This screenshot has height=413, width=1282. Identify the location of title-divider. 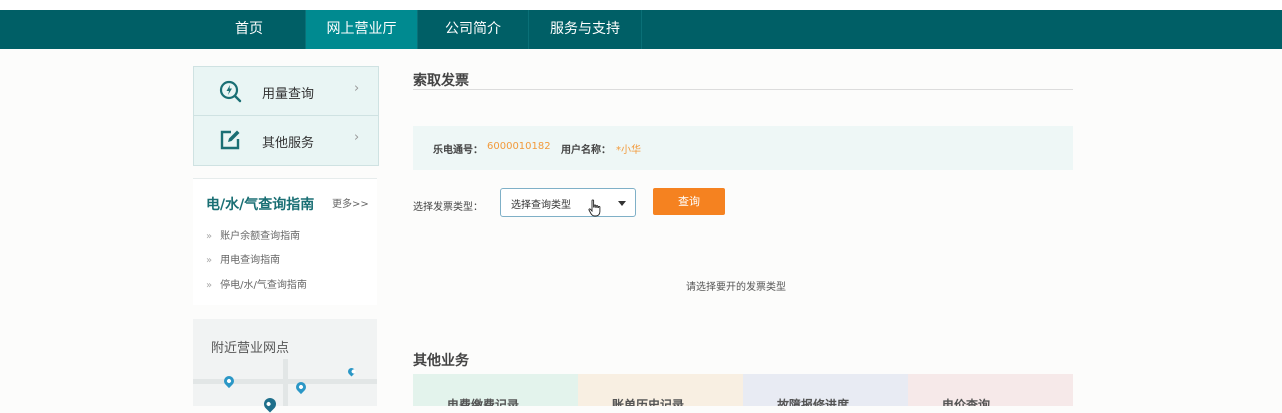
(743, 89).